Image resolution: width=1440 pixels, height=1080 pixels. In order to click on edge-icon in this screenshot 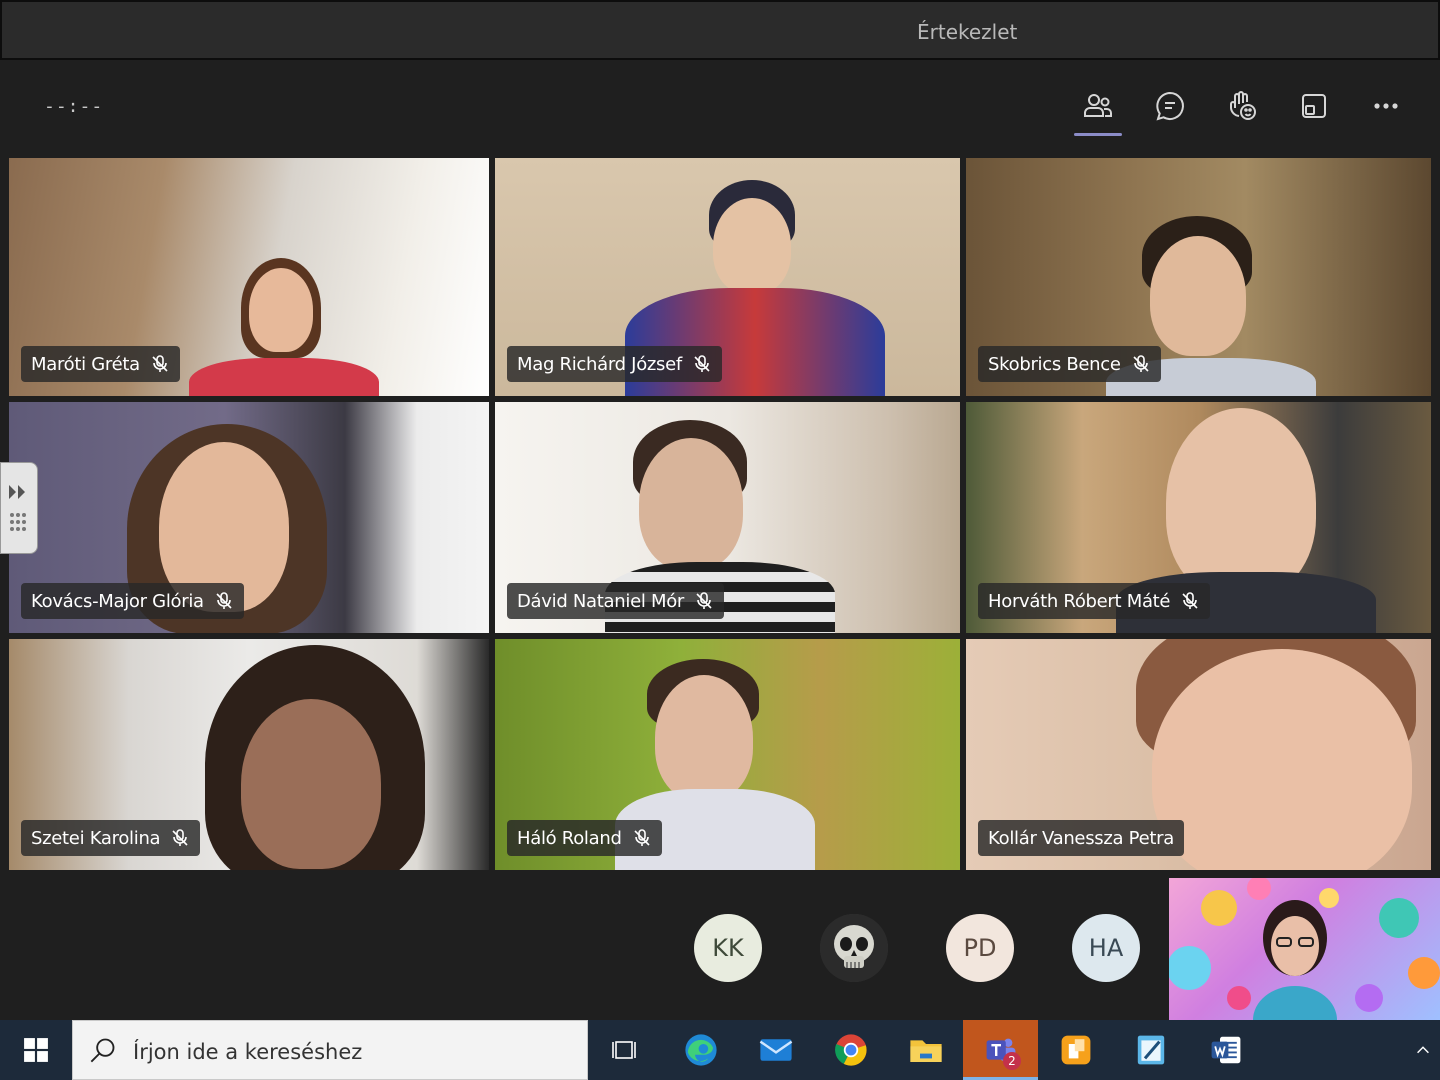, I will do `click(700, 1050)`.